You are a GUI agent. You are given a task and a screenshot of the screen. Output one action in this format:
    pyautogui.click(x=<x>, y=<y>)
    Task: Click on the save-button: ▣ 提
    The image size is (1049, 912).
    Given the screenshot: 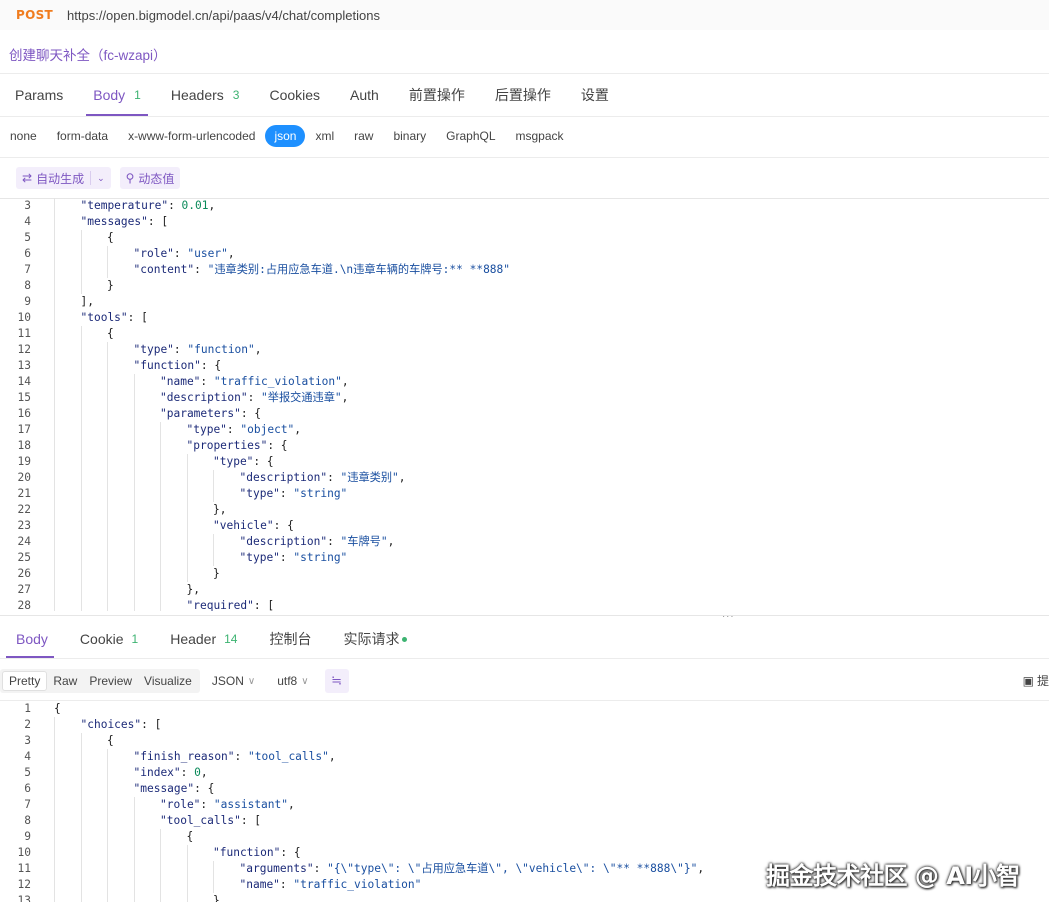 What is the action you would take?
    pyautogui.click(x=1036, y=680)
    